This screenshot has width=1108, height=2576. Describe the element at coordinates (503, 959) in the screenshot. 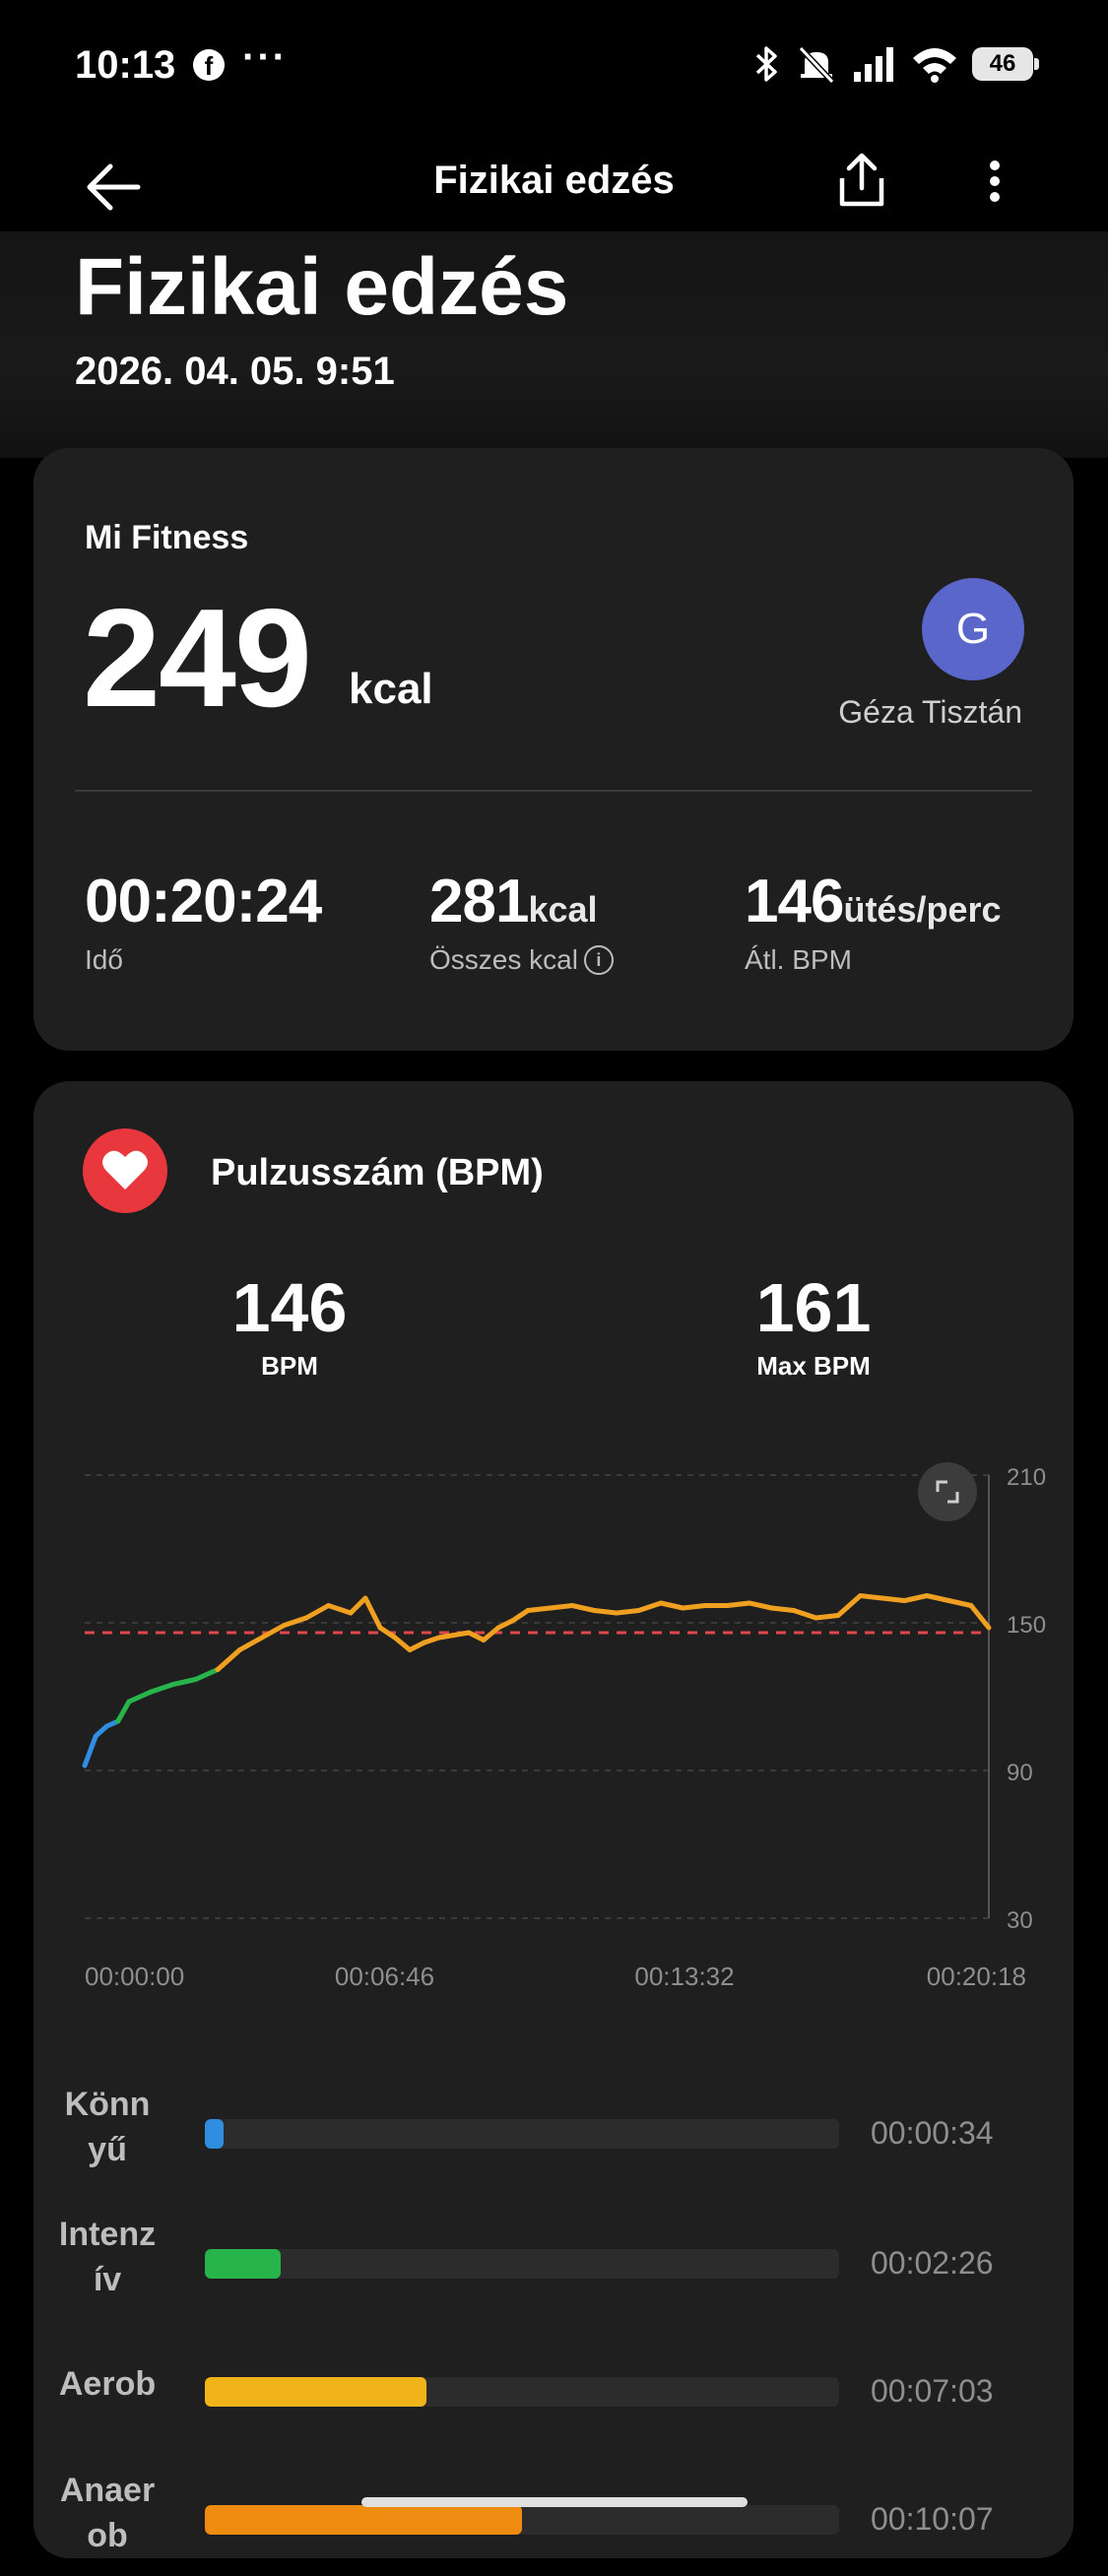

I see `stat-label: Összes kcal` at that location.